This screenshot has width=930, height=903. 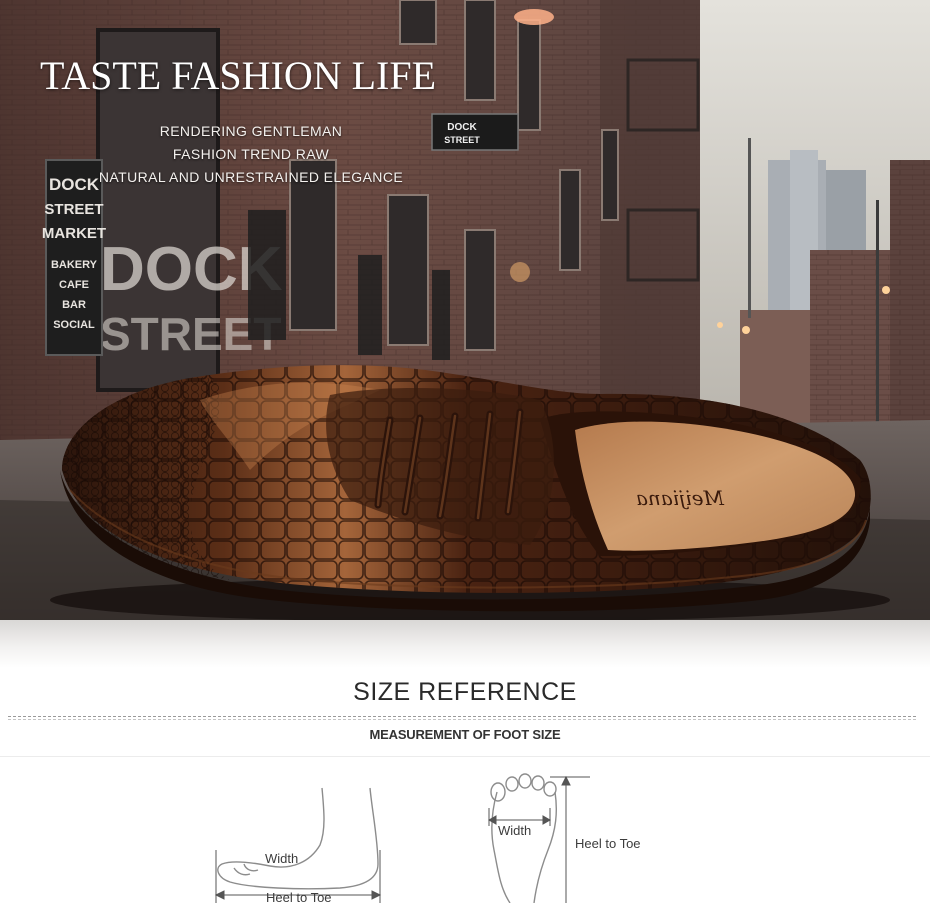 What do you see at coordinates (73, 209) in the screenshot?
I see `chalkboard-line: STREET` at bounding box center [73, 209].